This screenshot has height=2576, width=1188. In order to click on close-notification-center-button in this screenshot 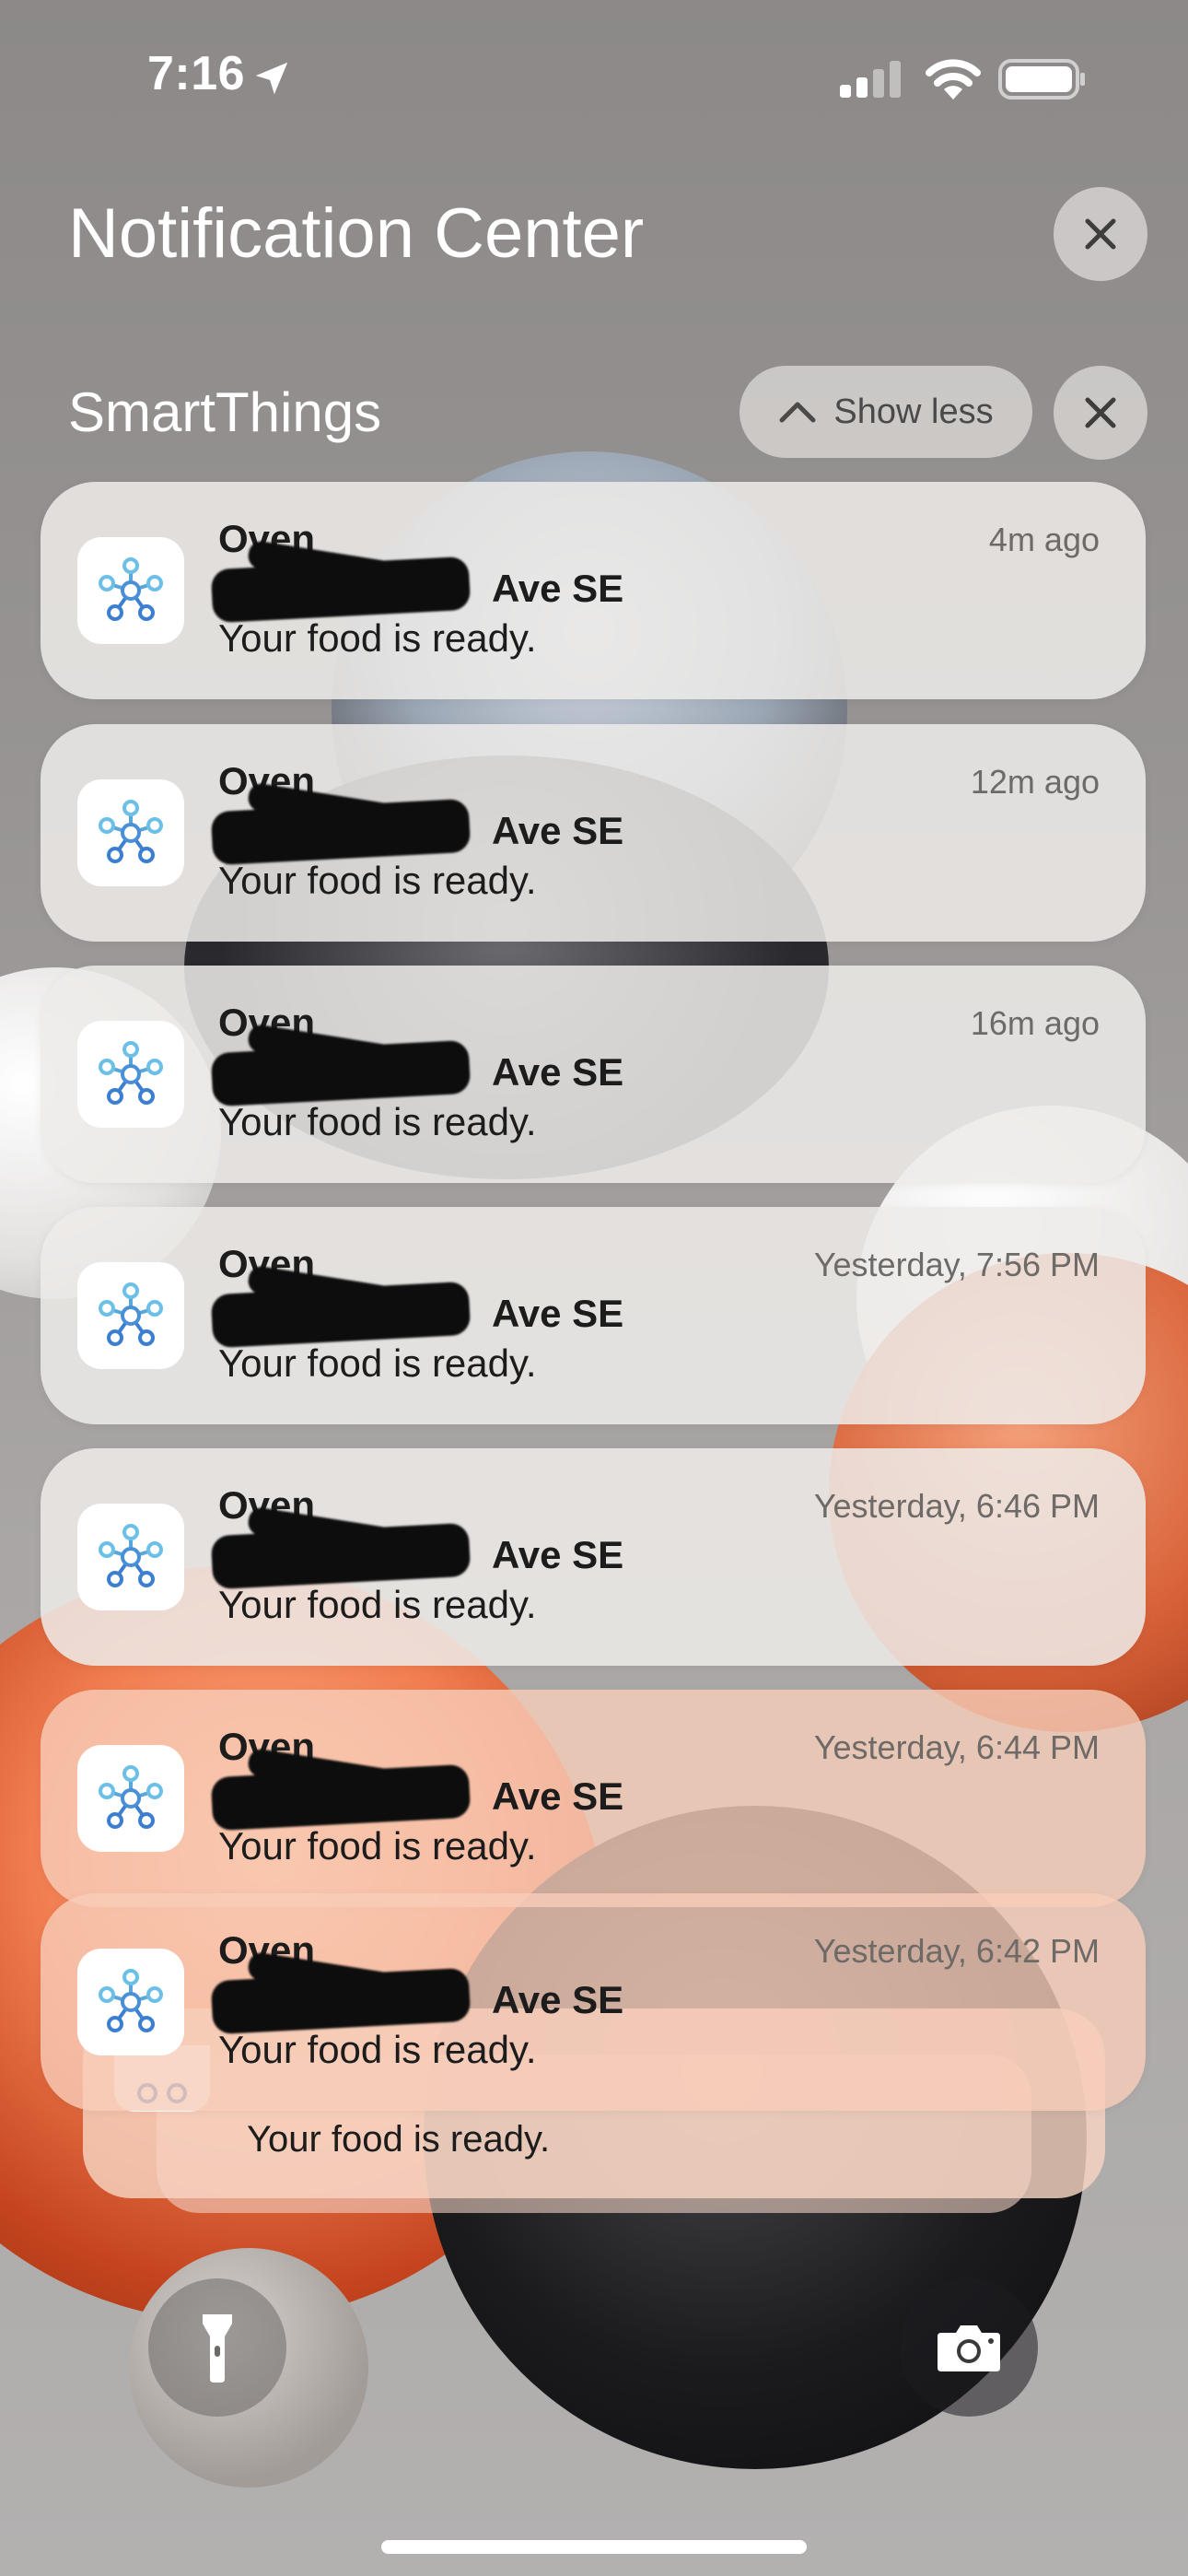, I will do `click(1100, 234)`.